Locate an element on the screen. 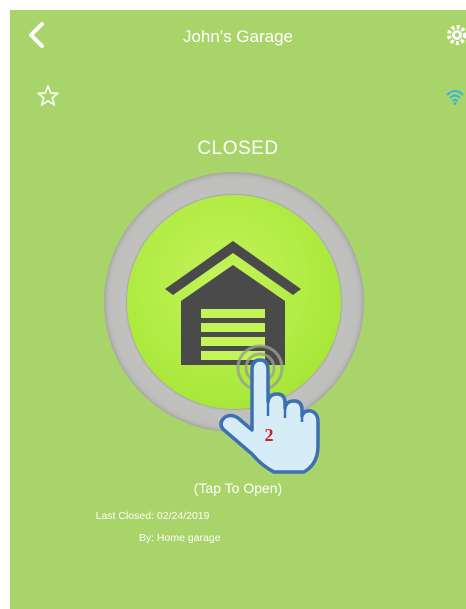  gear-icon is located at coordinates (456, 35).